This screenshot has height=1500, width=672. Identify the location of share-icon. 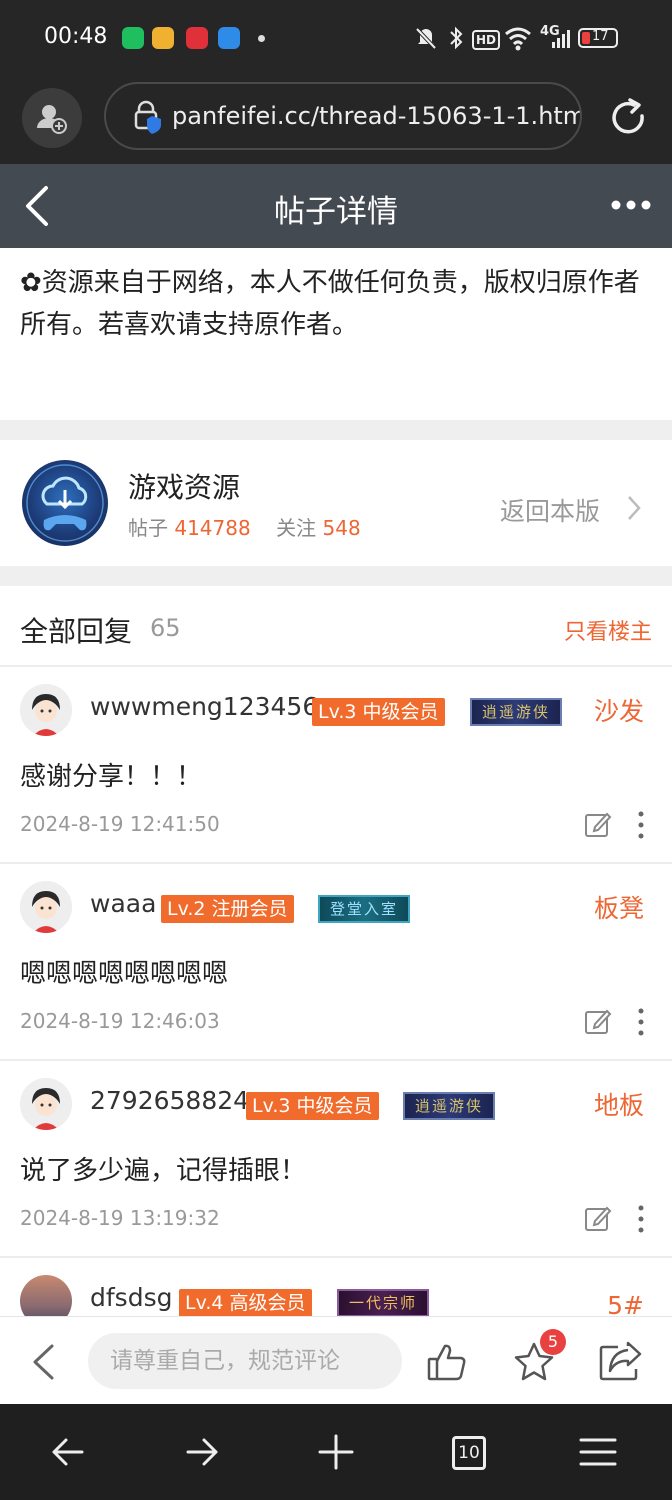
(620, 1361).